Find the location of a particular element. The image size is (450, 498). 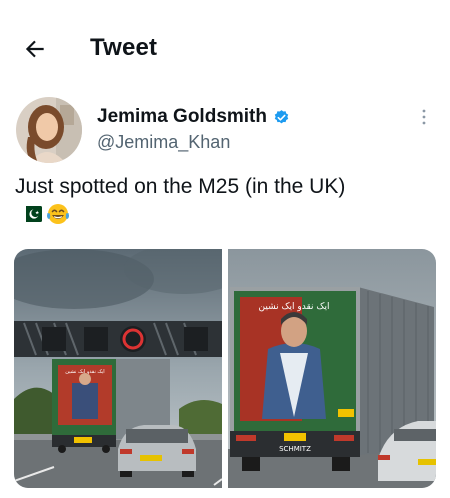

tears-of-joy-emoji-icon is located at coordinates (58, 214).